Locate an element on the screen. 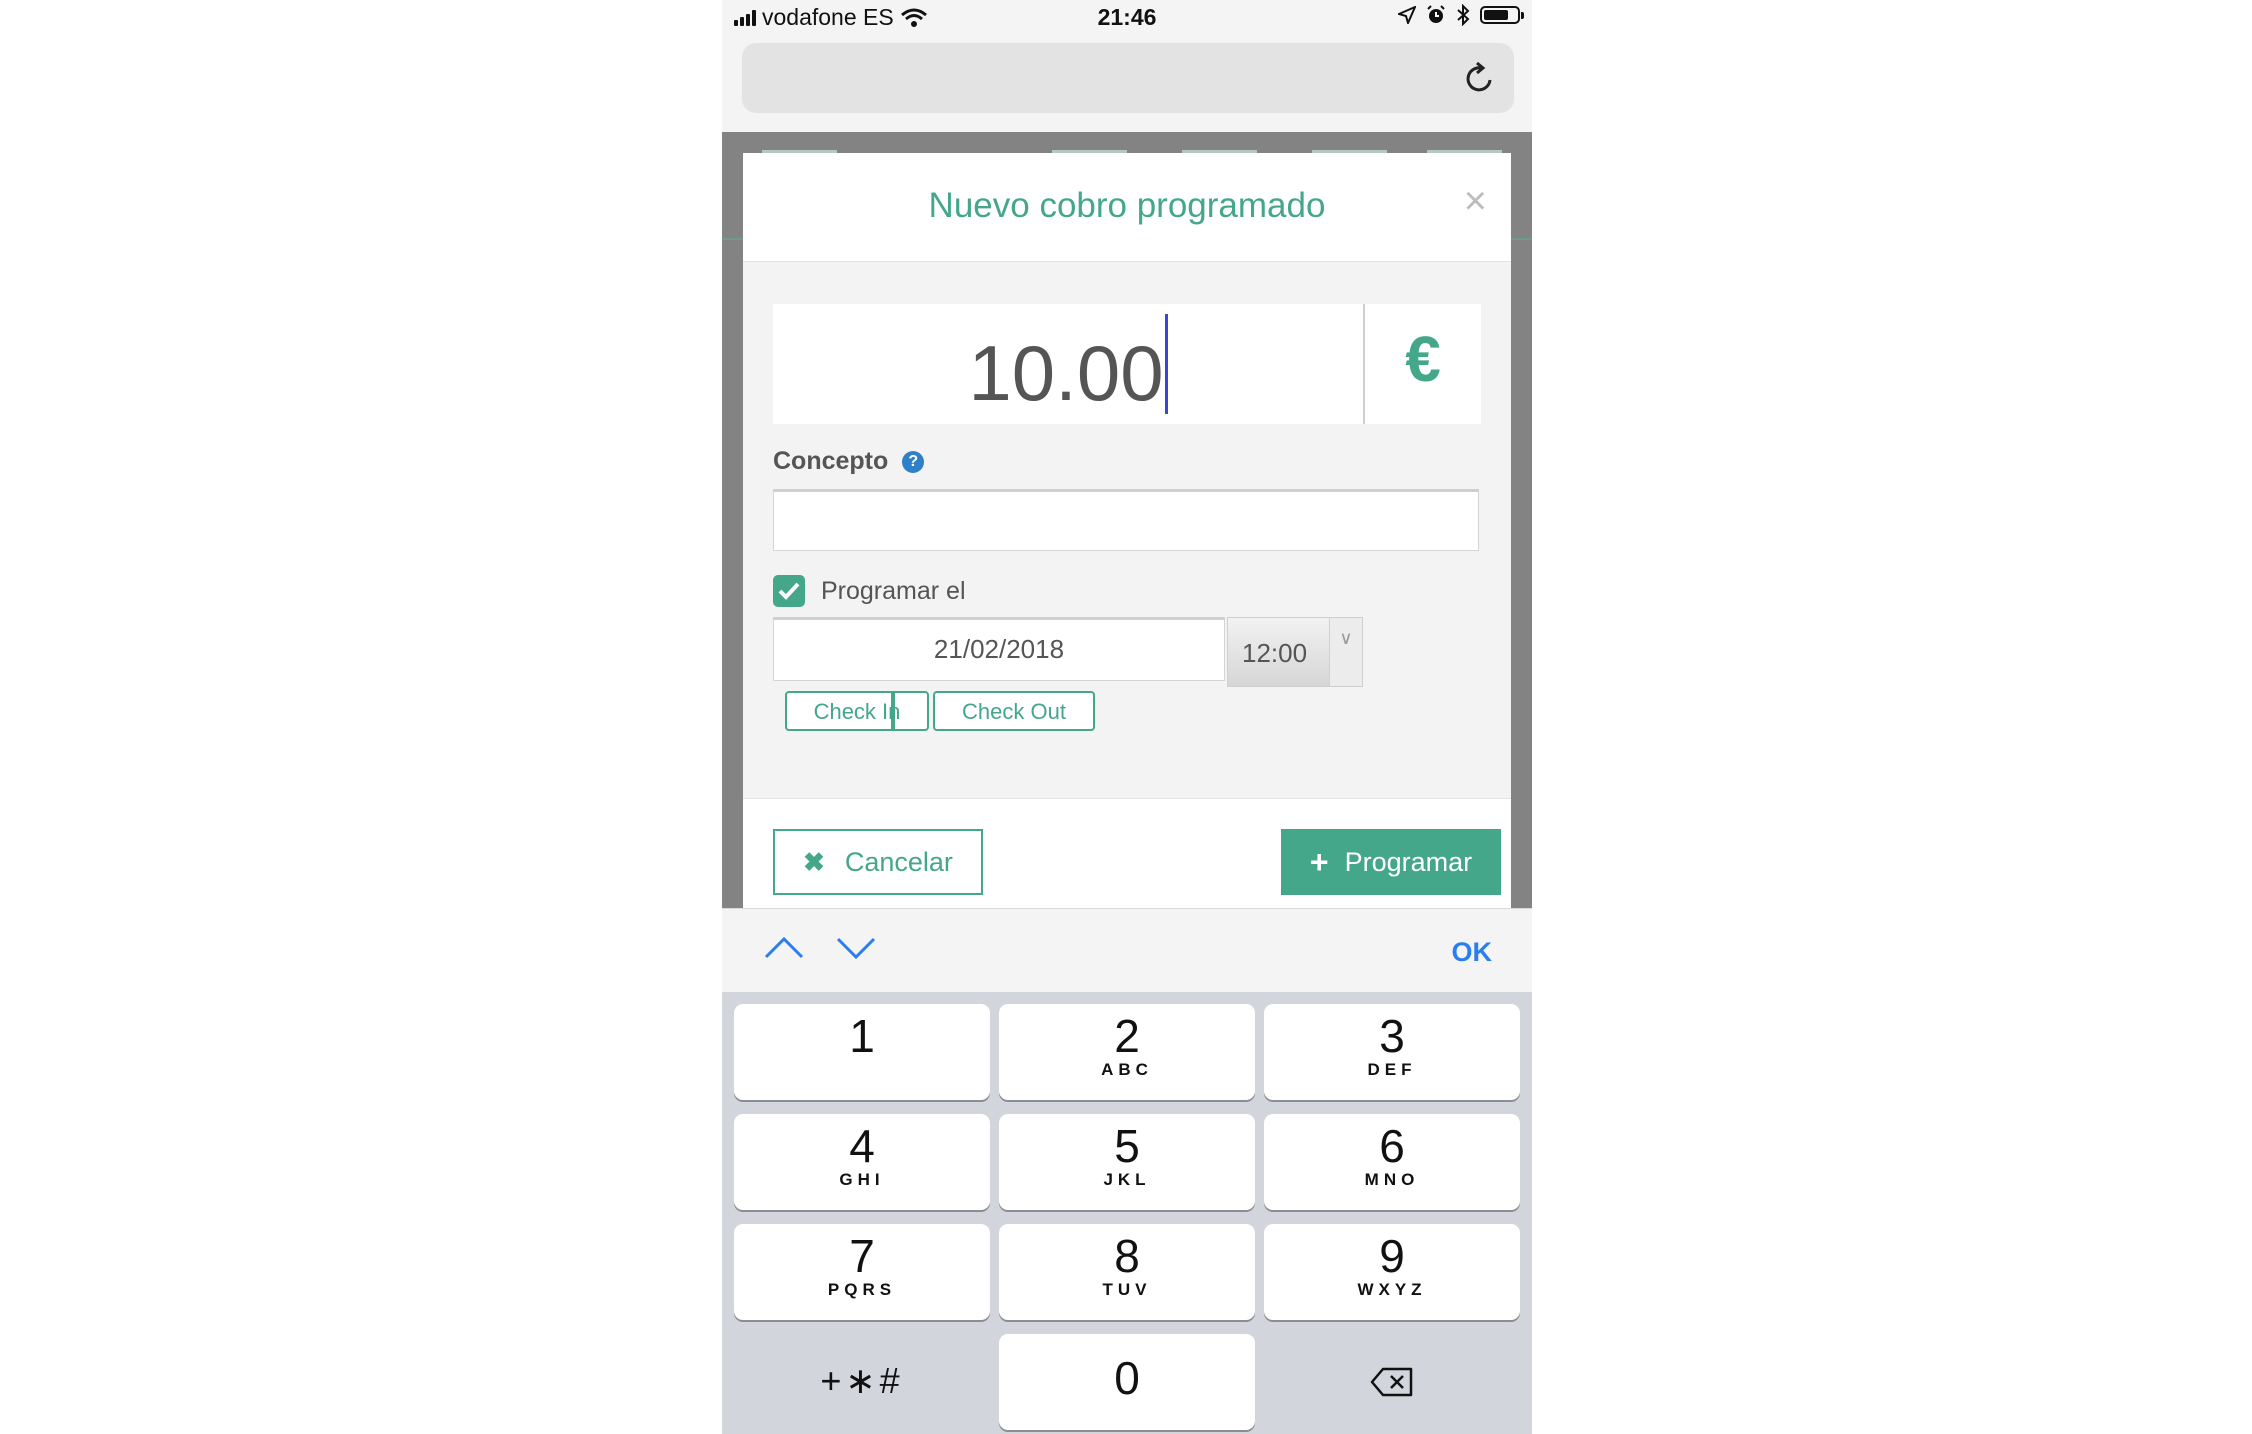 This screenshot has height=1434, width=2252. backspace-icon is located at coordinates (1391, 1382).